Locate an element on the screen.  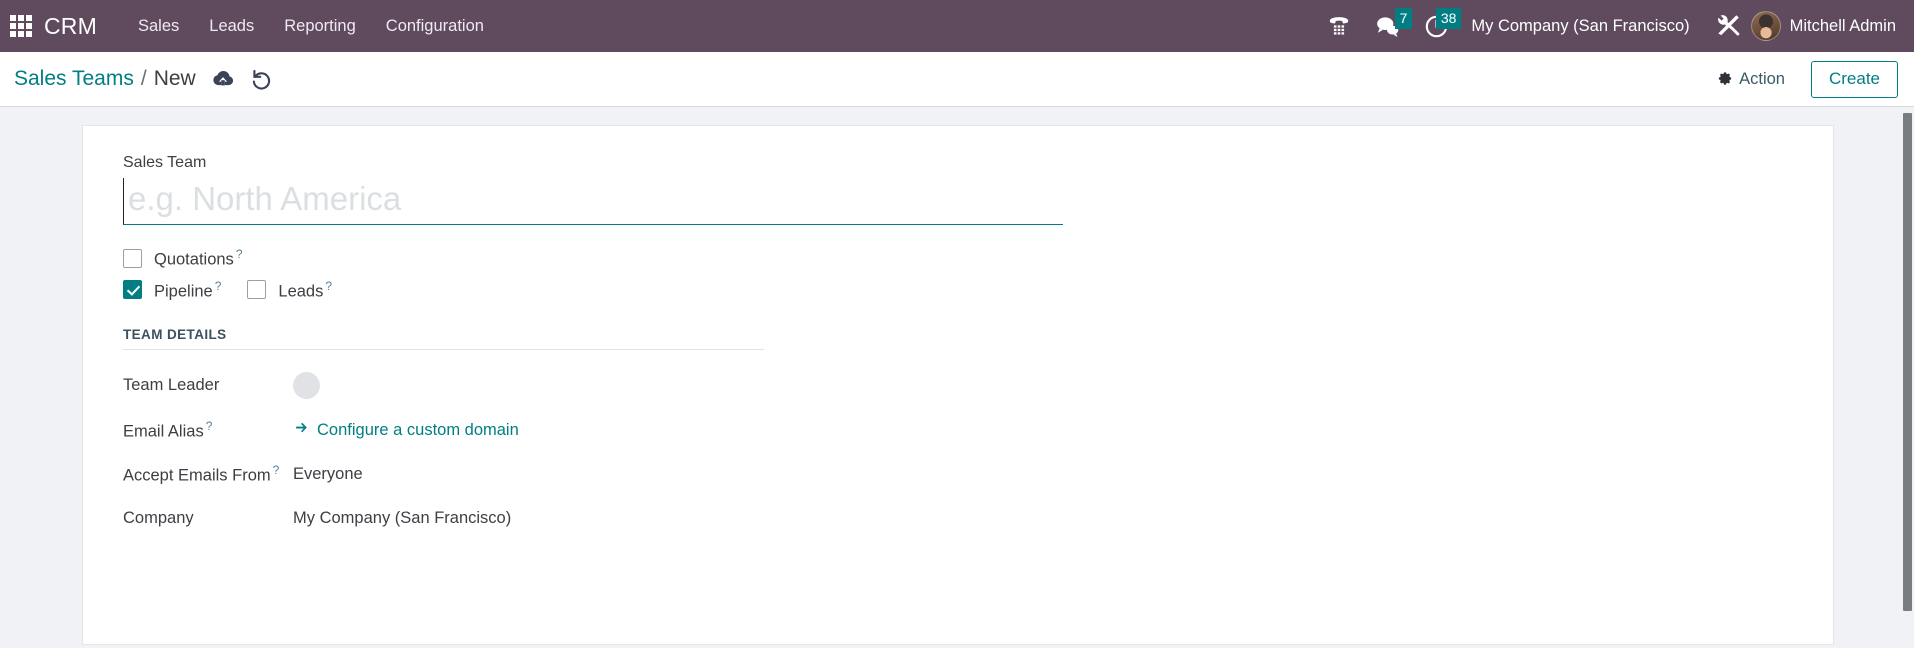
messages-menu: 7 is located at coordinates (1388, 26).